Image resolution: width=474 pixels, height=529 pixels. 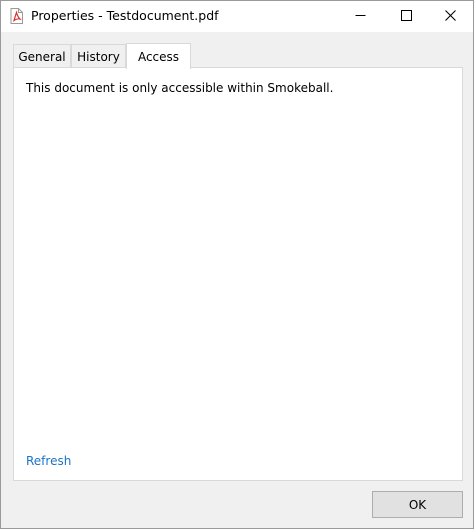 I want to click on close-icon, so click(x=450, y=16).